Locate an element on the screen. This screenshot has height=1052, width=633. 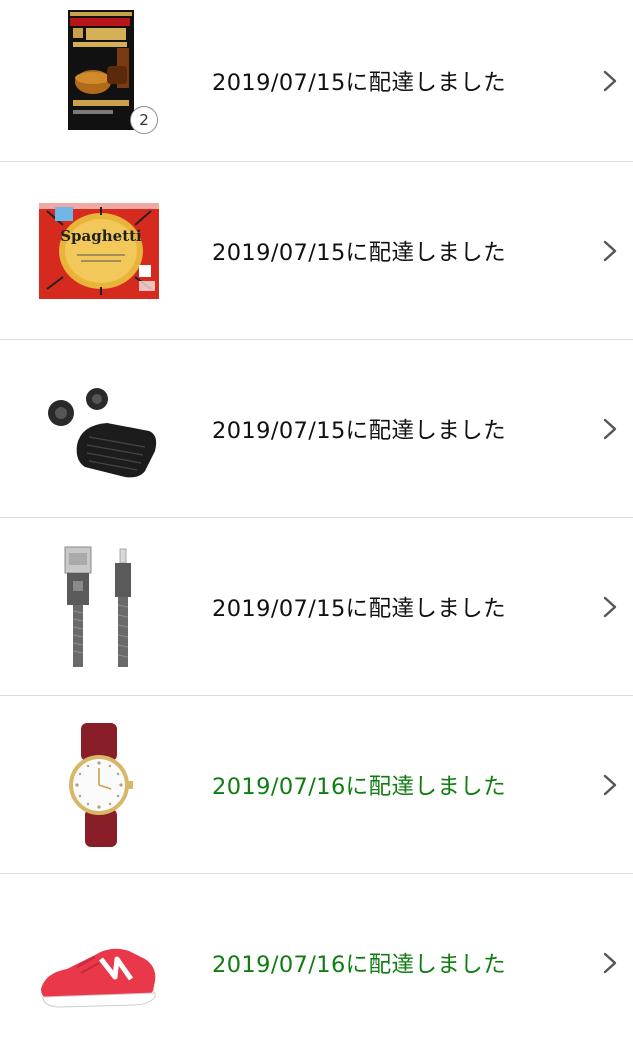
wireless-earbuds-icon is located at coordinates (102, 432).